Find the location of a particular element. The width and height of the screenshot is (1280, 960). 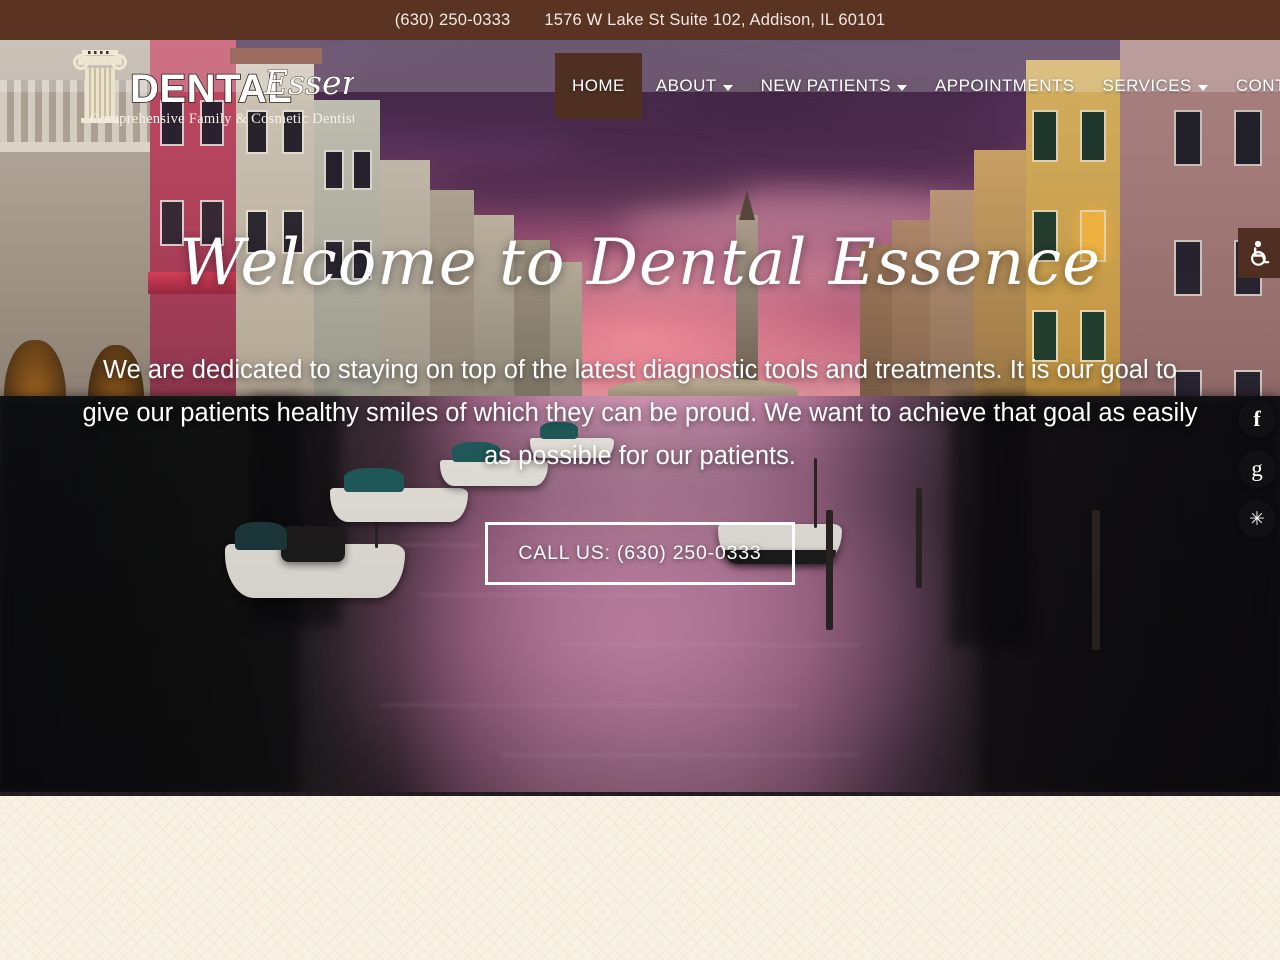

nav-item-about: ABOUT is located at coordinates (694, 86).